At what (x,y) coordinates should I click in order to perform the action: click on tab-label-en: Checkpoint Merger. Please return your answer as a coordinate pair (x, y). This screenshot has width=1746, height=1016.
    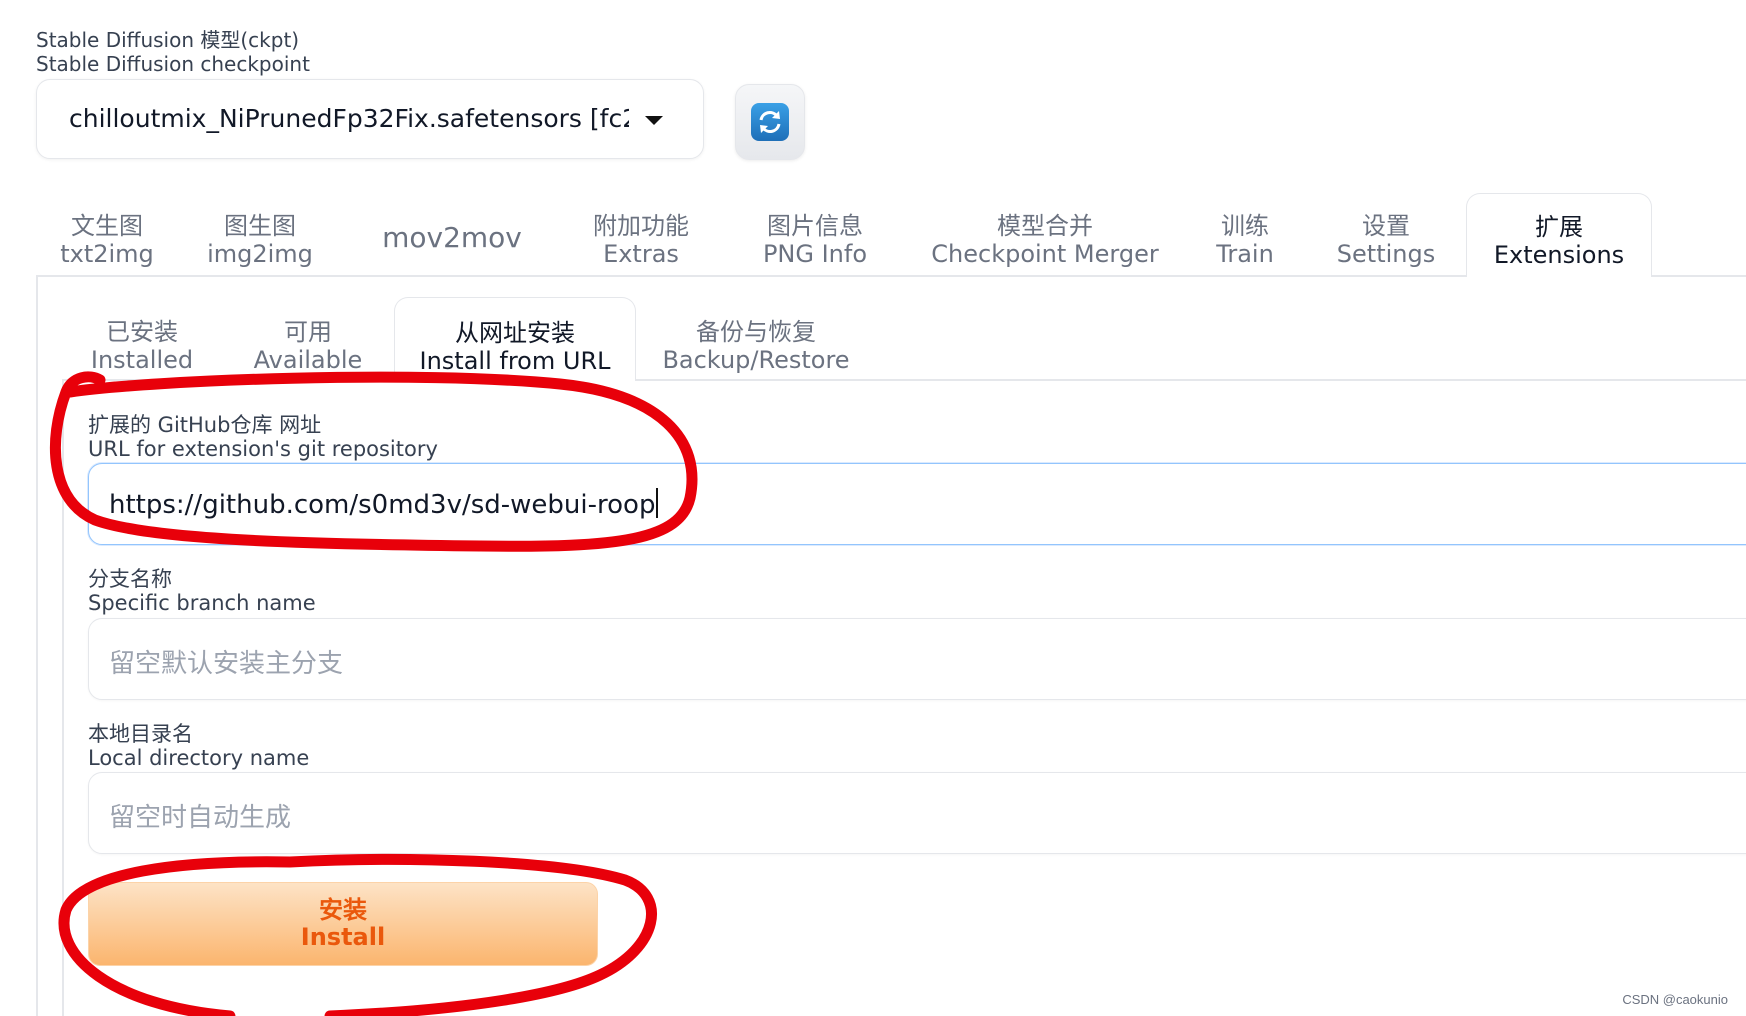
    Looking at the image, I should click on (1045, 254).